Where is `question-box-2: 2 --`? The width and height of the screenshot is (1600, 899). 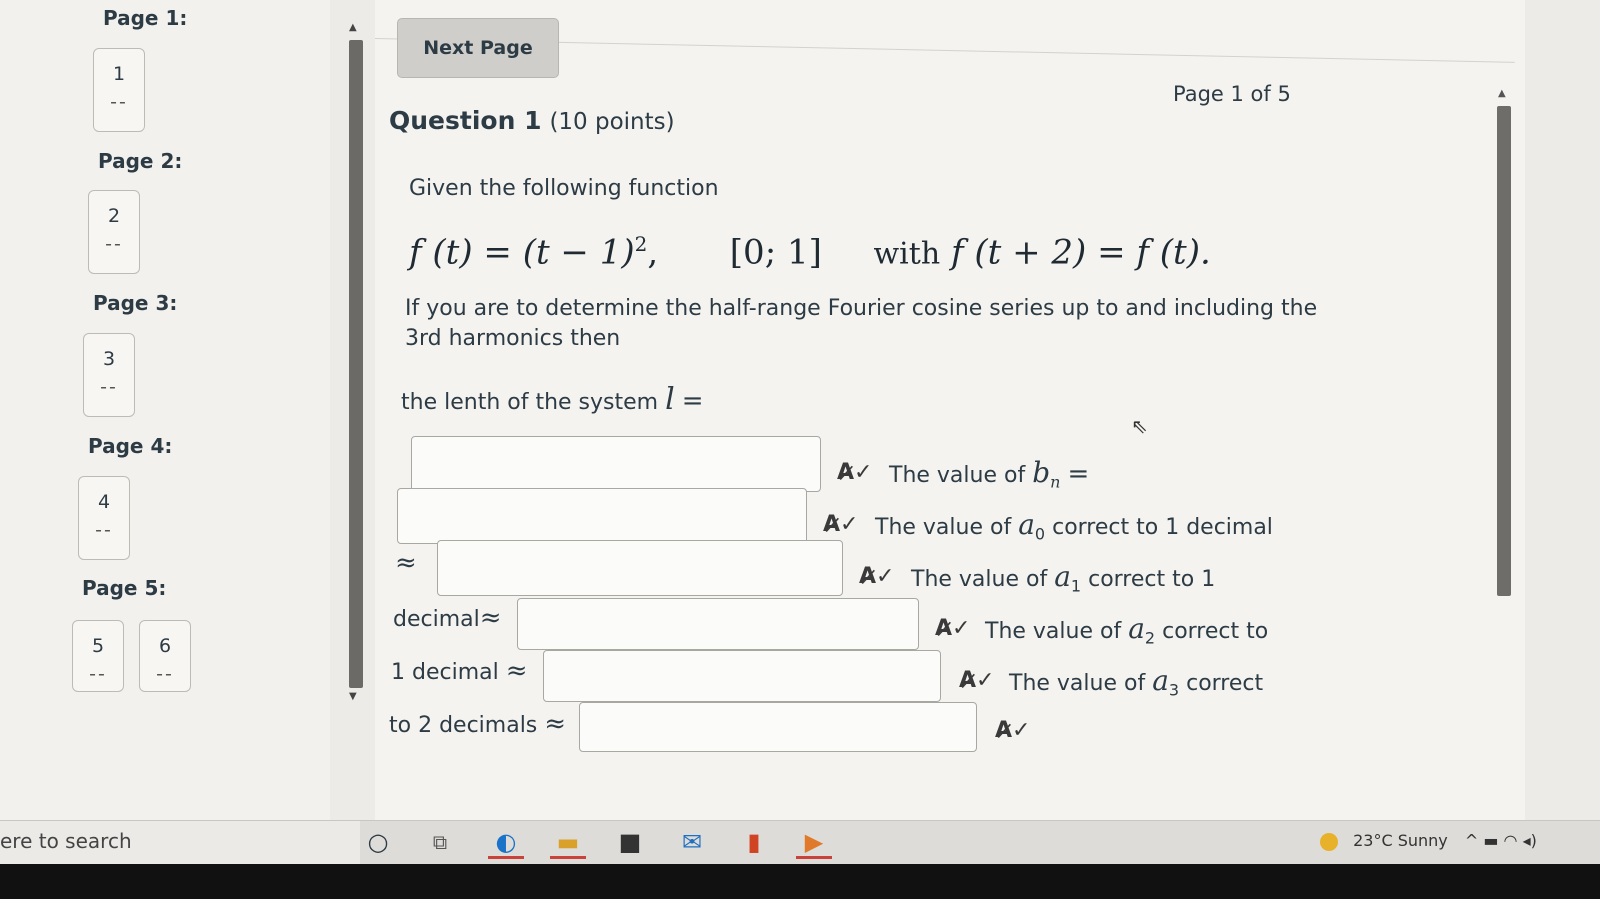 question-box-2: 2 -- is located at coordinates (114, 232).